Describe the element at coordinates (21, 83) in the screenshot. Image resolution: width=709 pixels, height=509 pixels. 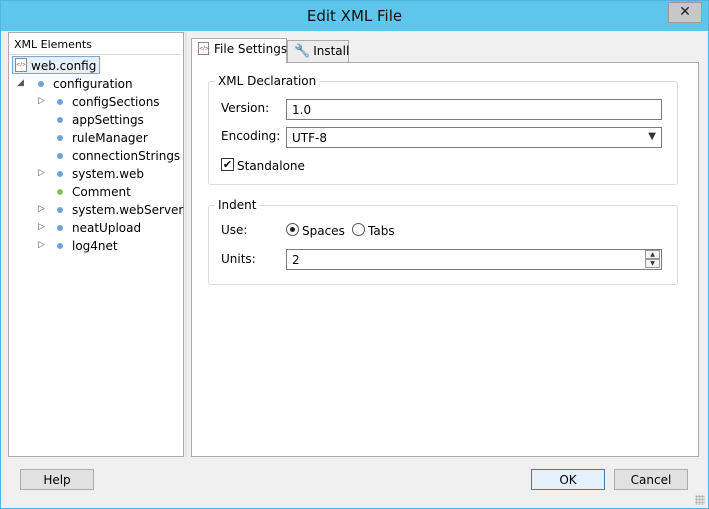
I see `collapse-arrow-icon: ◢` at that location.